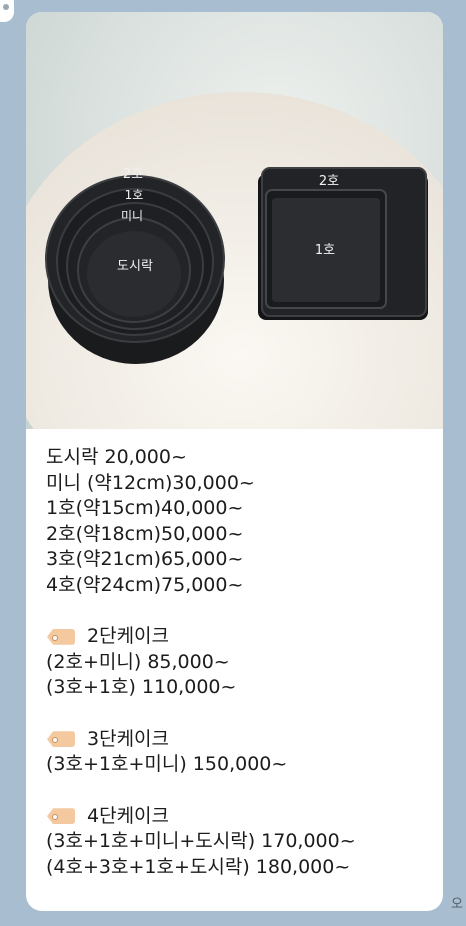 The image size is (466, 926). What do you see at coordinates (133, 174) in the screenshot?
I see `round-pan-label-2ho: 2호` at bounding box center [133, 174].